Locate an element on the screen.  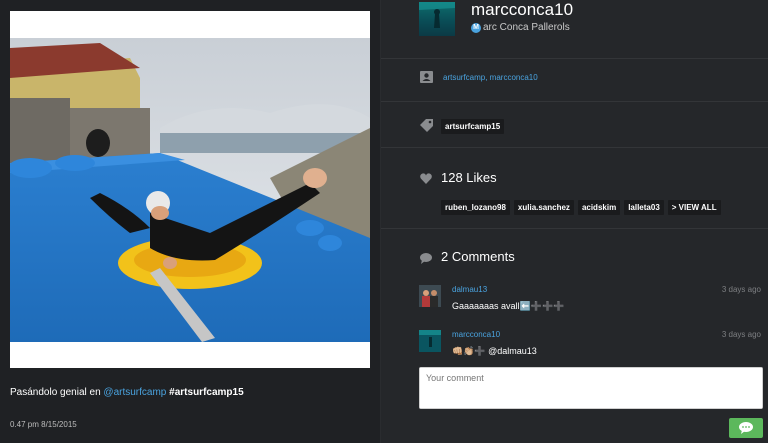
comment-input is located at coordinates (591, 388).